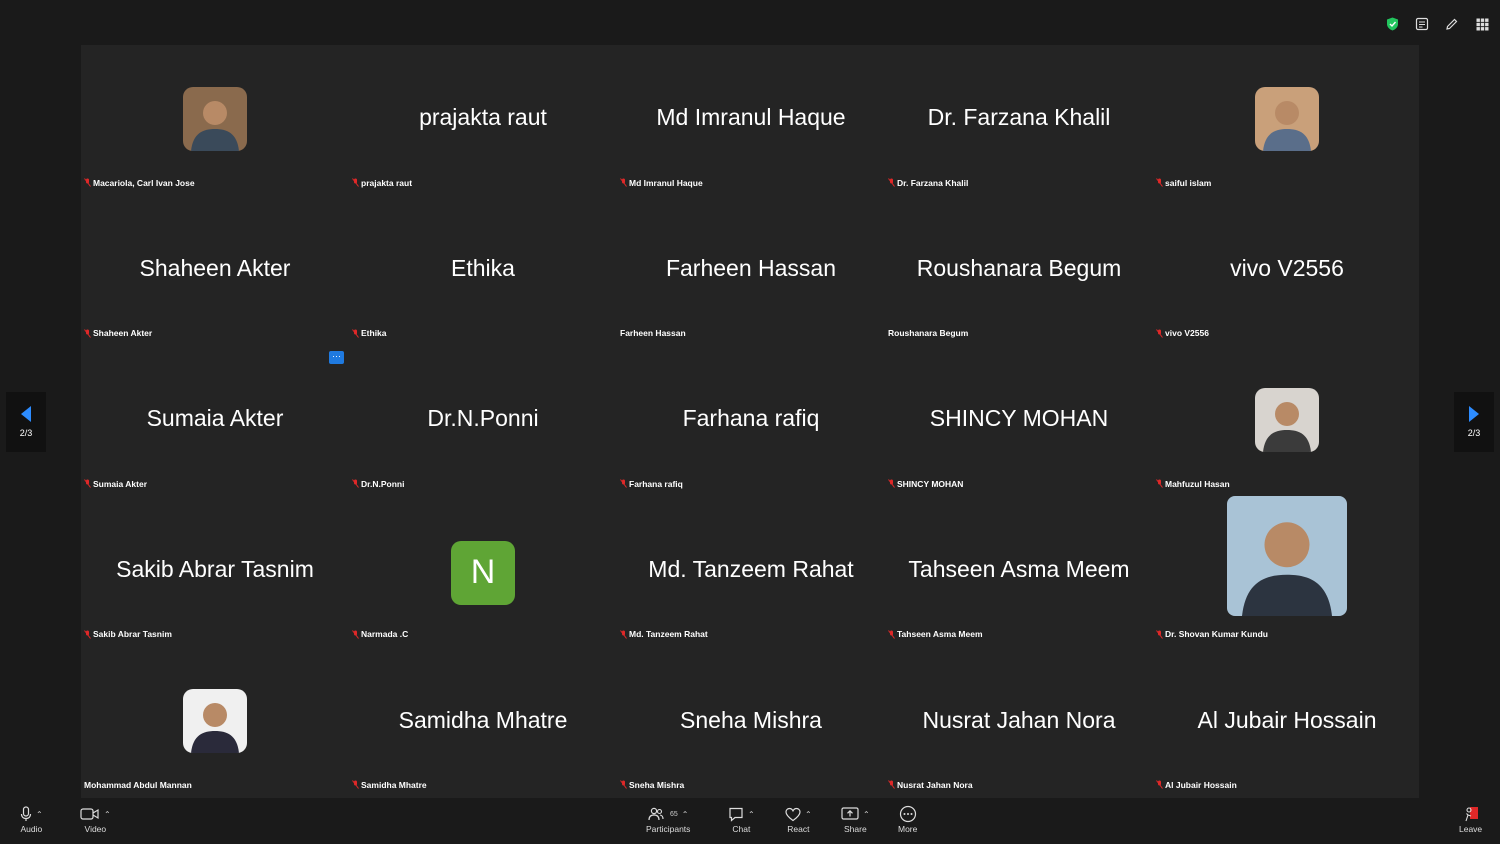  What do you see at coordinates (215, 421) in the screenshot?
I see `participant-tile: Sumaia Akter Sumaia Akter` at bounding box center [215, 421].